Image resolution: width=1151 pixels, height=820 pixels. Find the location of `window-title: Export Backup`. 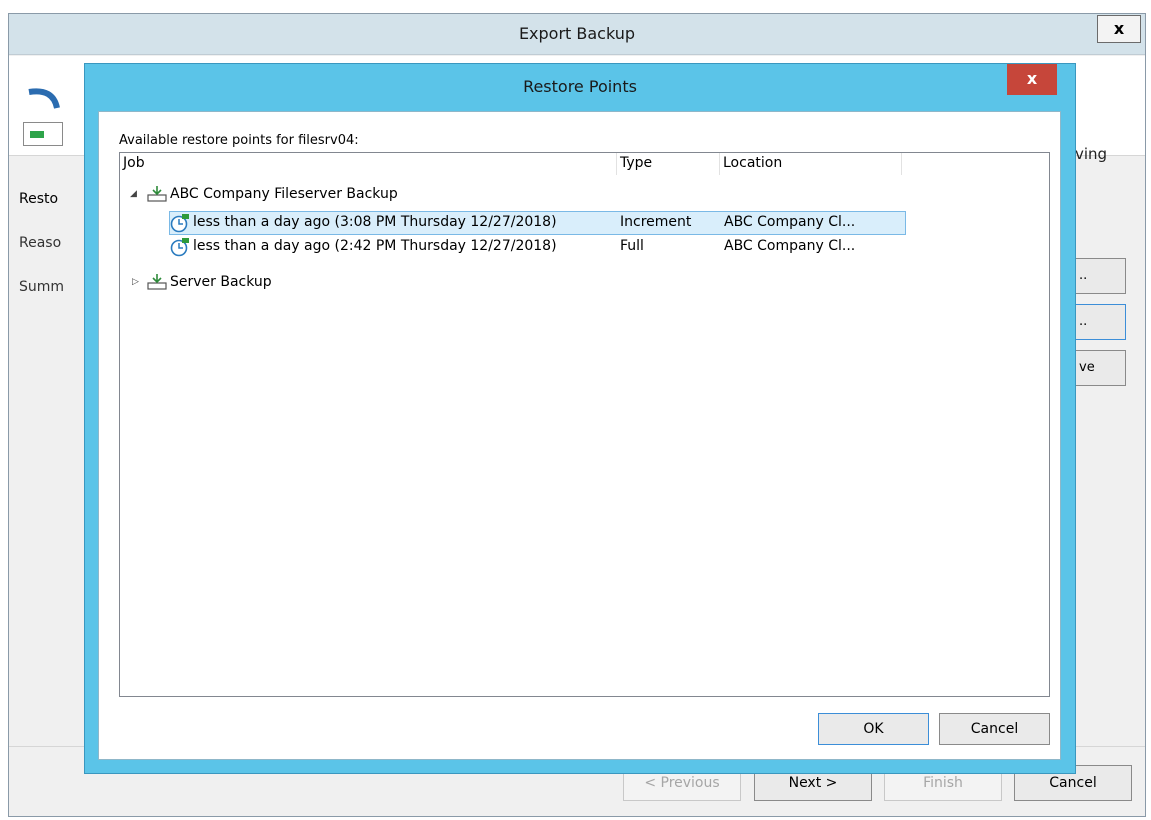

window-title: Export Backup is located at coordinates (577, 33).